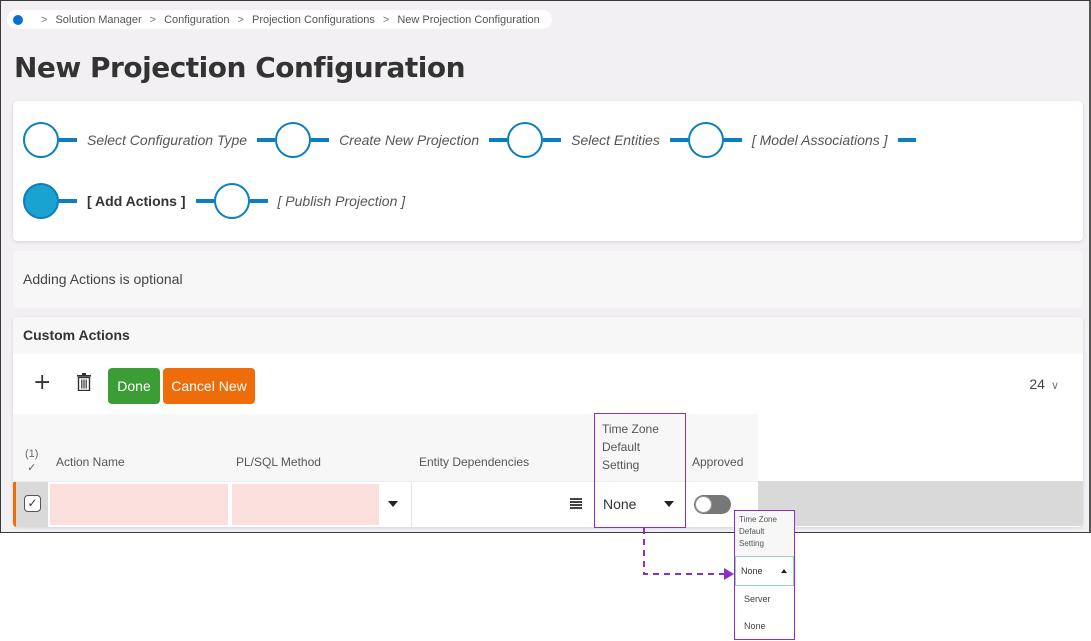 This screenshot has height=641, width=1091. What do you see at coordinates (752, 571) in the screenshot?
I see `callout-selected-value: None` at bounding box center [752, 571].